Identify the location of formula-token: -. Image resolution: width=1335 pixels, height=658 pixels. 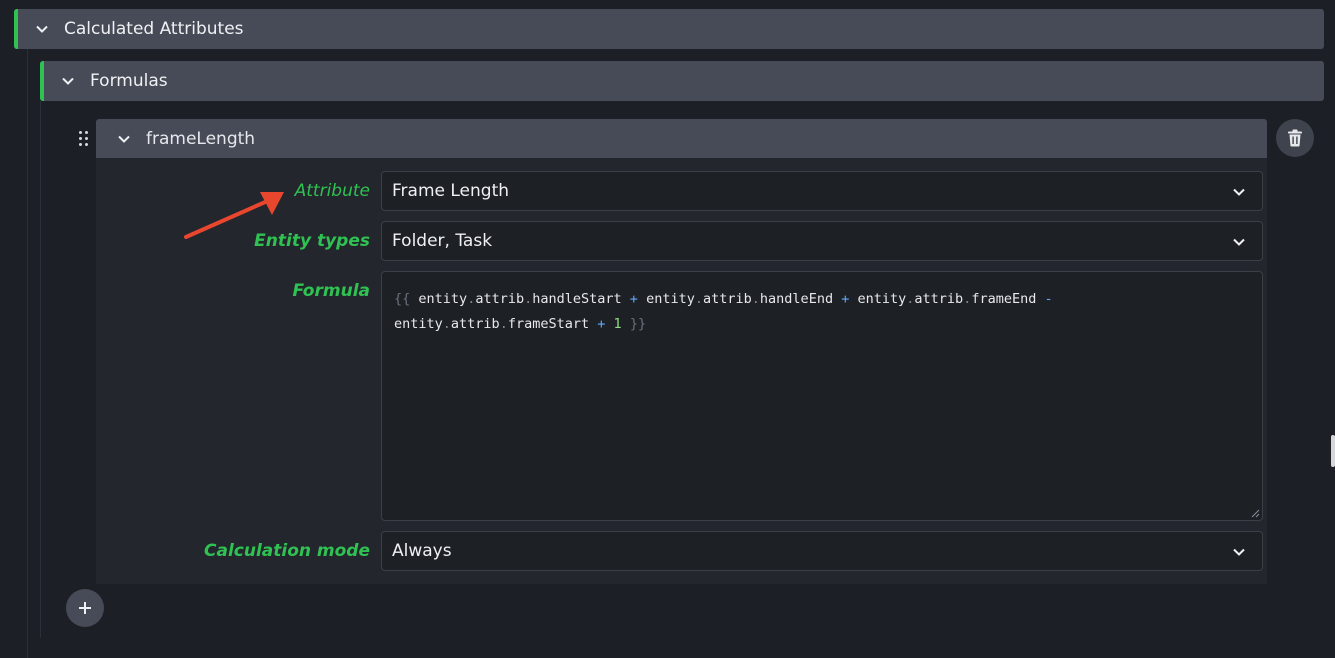
(1048, 299).